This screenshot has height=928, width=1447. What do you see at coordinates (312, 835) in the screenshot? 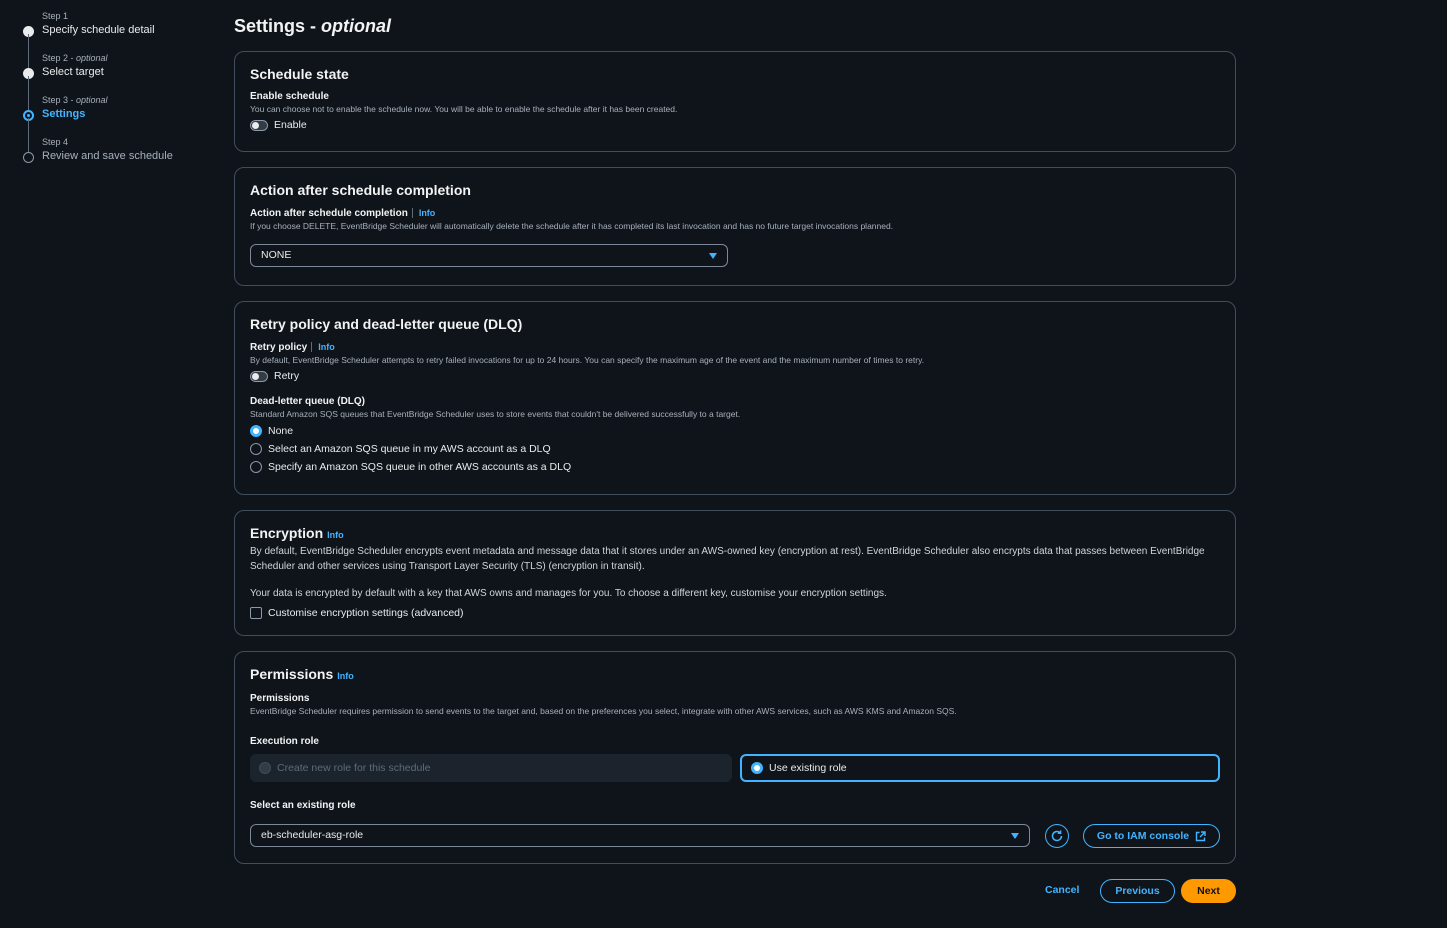
I see `select-value: eb-scheduler-asg-role` at bounding box center [312, 835].